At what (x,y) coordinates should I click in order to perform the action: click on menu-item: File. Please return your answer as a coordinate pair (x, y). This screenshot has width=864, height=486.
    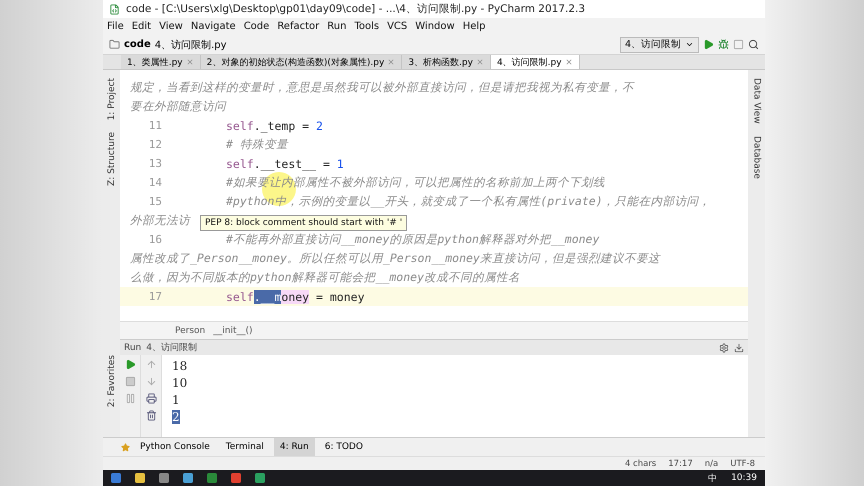
    Looking at the image, I should click on (115, 26).